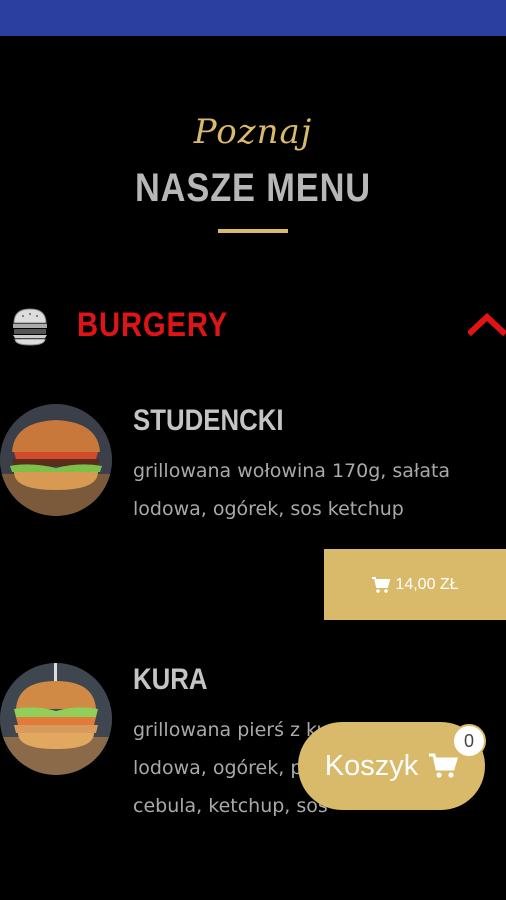 The height and width of the screenshot is (900, 506). Describe the element at coordinates (30, 327) in the screenshot. I see `burger-icon` at that location.